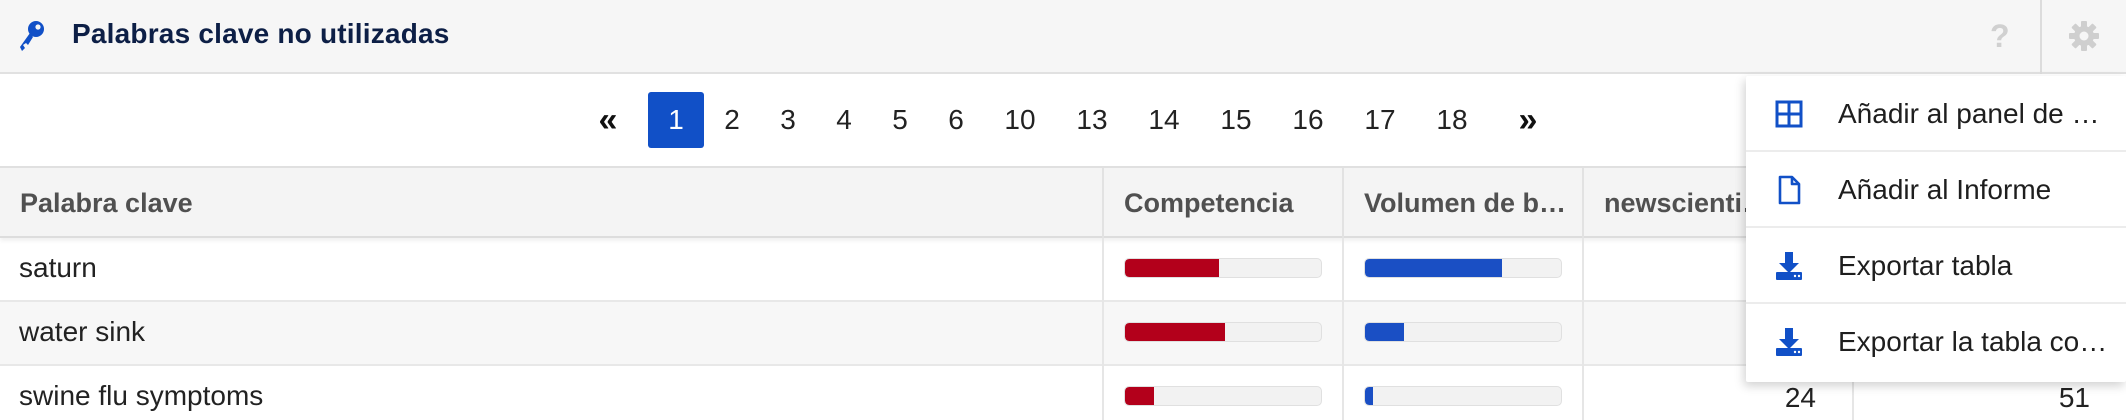 This screenshot has height=420, width=2126. Describe the element at coordinates (900, 120) in the screenshot. I see `page-5-button: 5` at that location.